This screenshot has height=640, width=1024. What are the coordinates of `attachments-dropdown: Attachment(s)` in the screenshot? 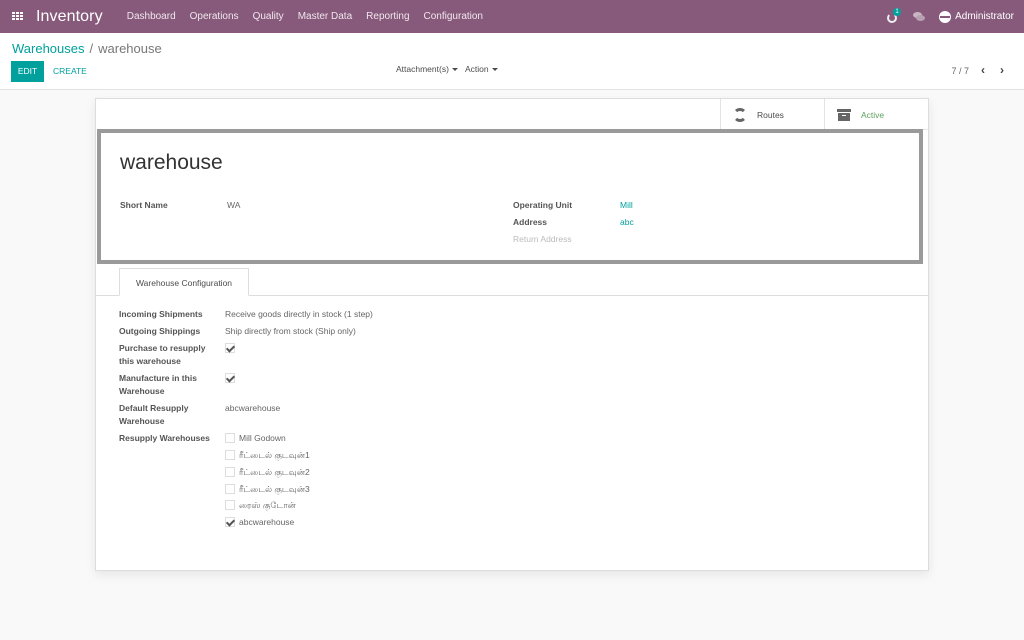 It's located at (427, 69).